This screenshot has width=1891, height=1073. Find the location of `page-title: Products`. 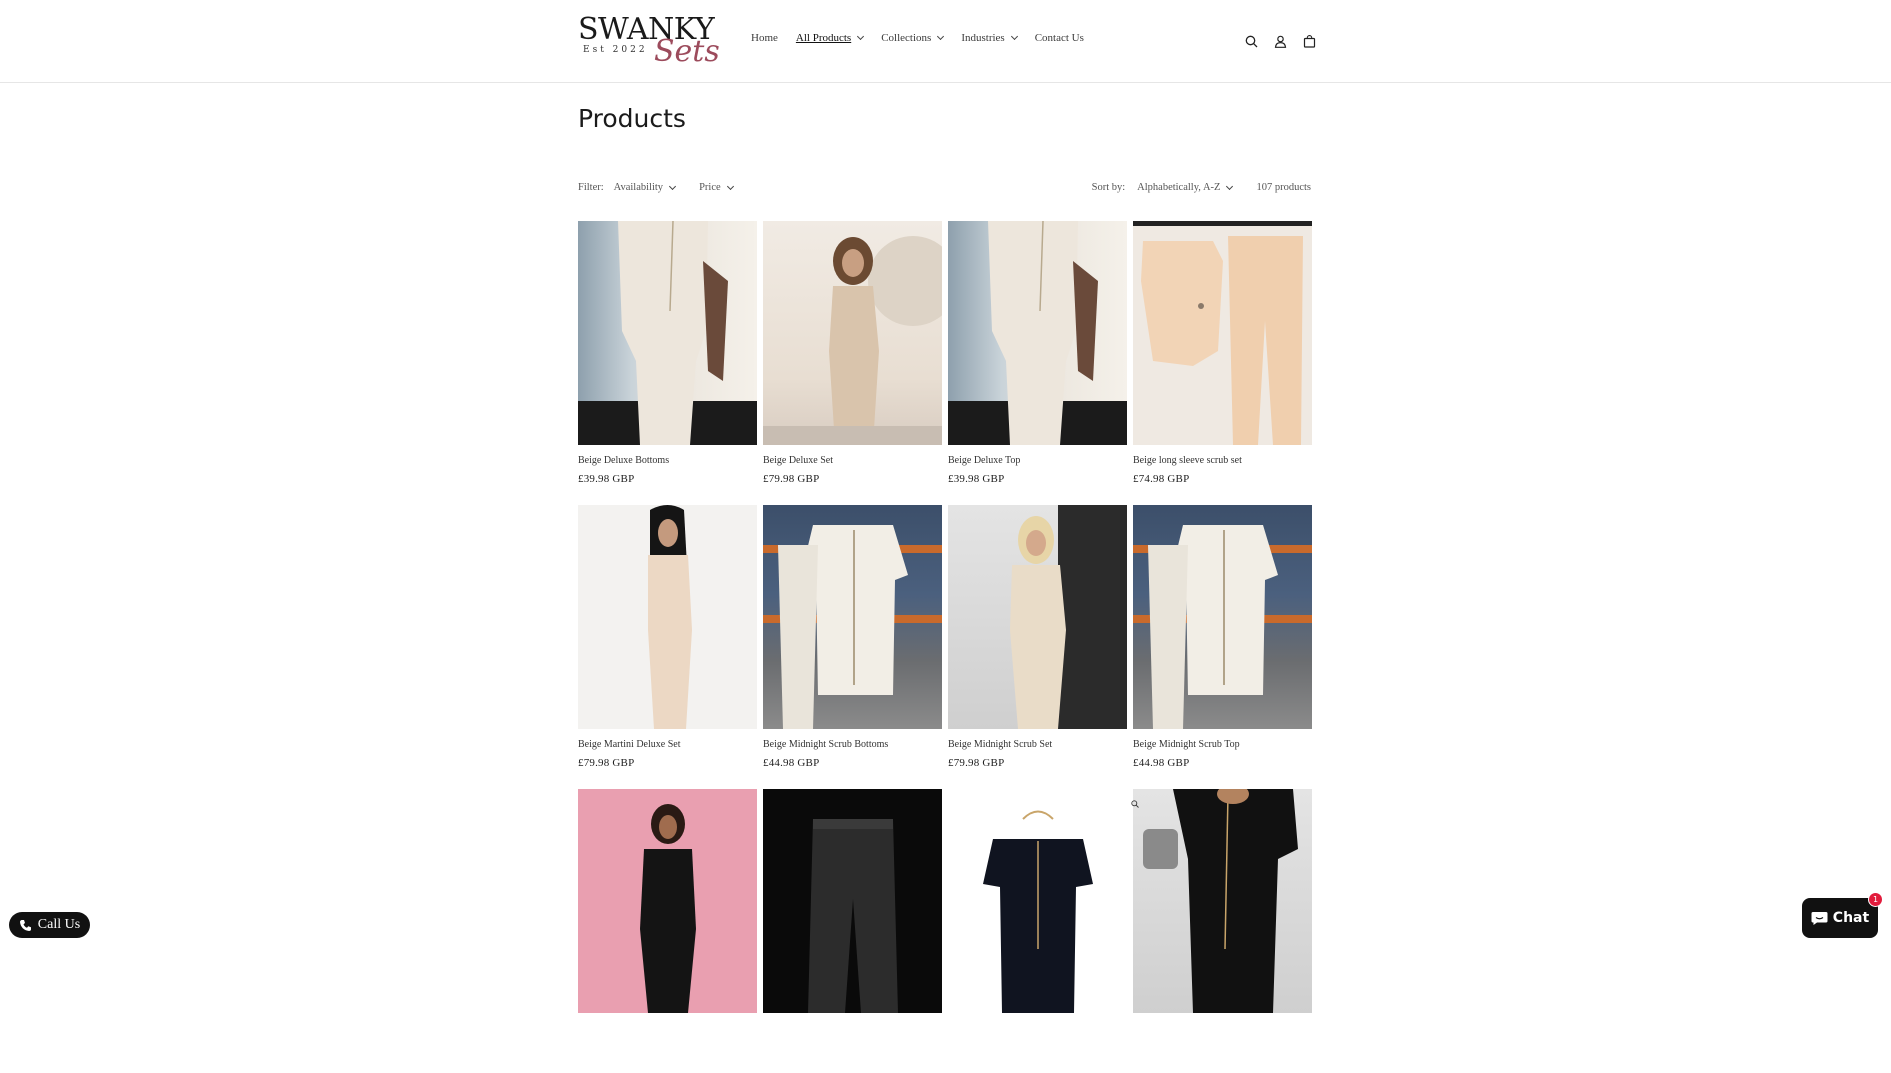

page-title: Products is located at coordinates (632, 118).